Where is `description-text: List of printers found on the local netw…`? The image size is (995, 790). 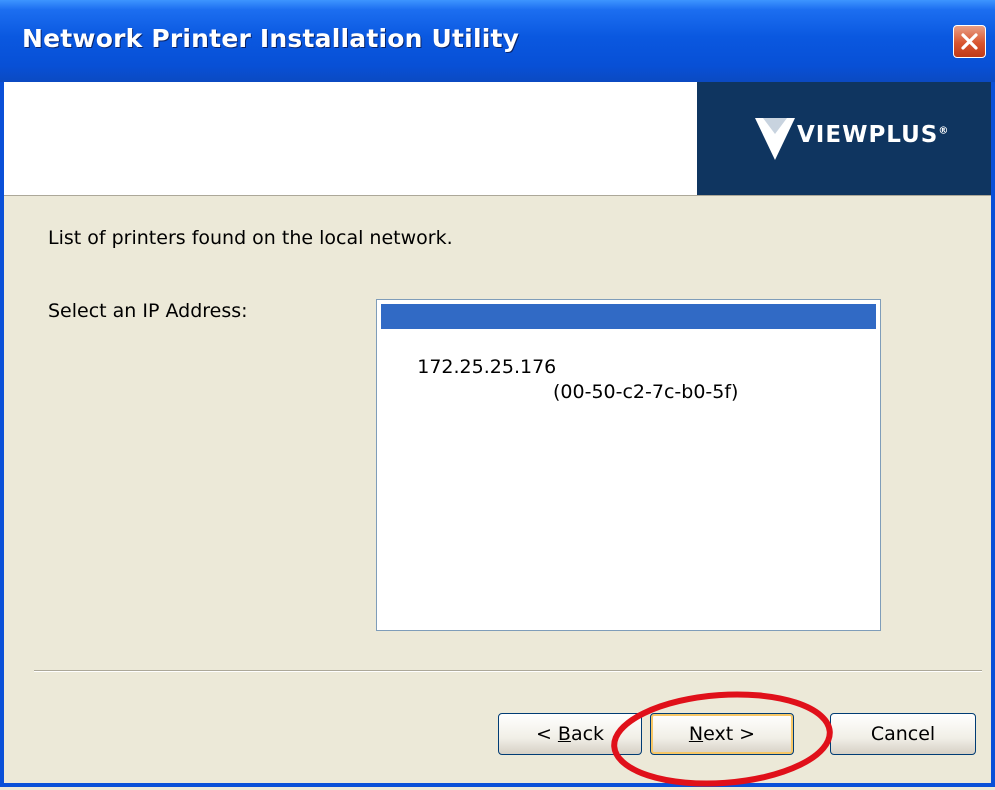 description-text: List of printers found on the local netw… is located at coordinates (250, 238).